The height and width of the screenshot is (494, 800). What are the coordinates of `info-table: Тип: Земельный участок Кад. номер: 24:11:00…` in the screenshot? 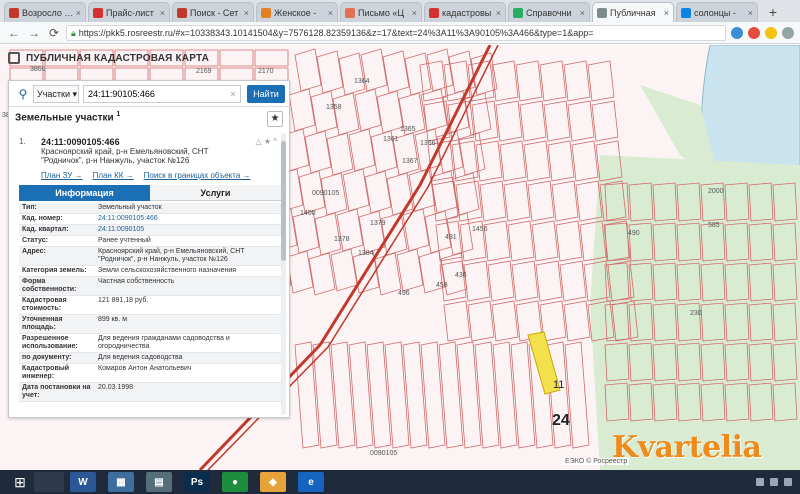 It's located at (150, 302).